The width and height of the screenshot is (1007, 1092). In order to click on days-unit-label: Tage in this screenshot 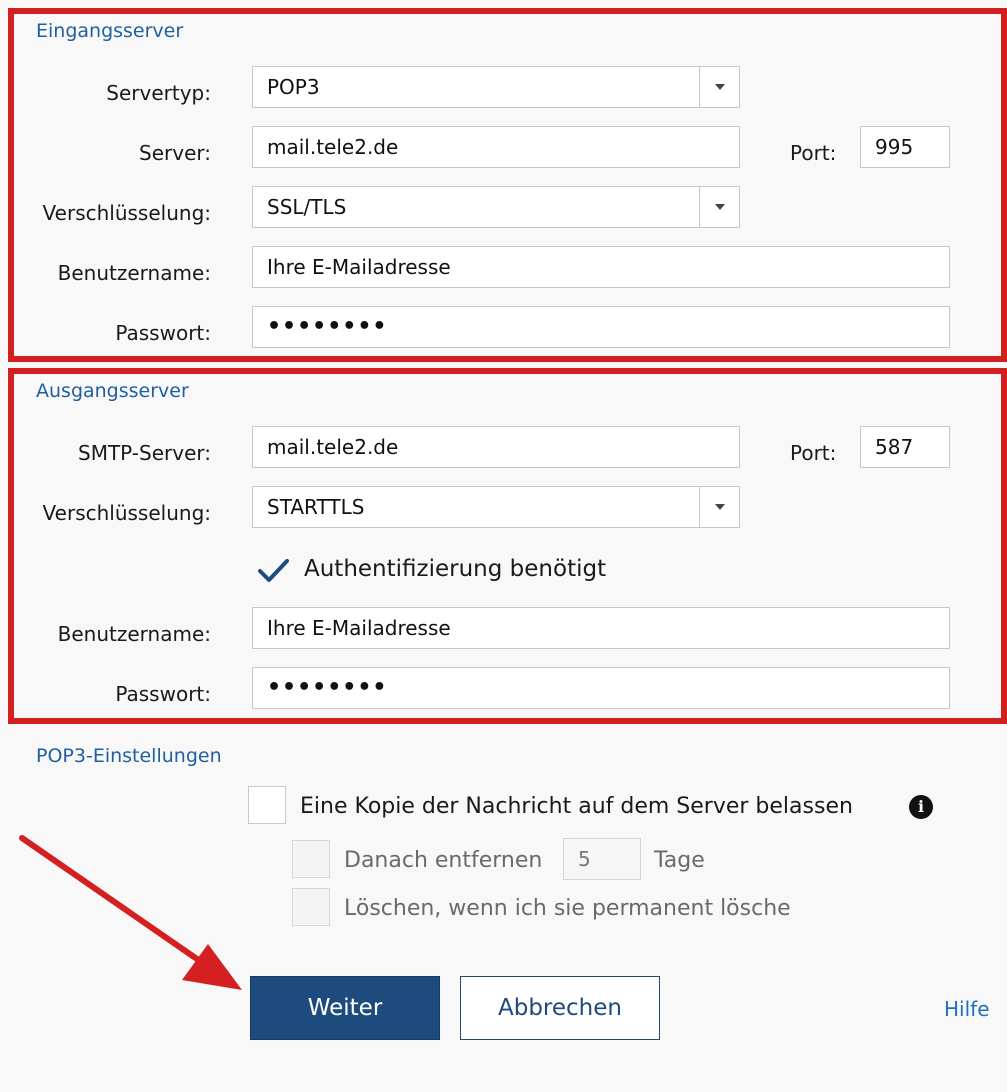, I will do `click(679, 860)`.